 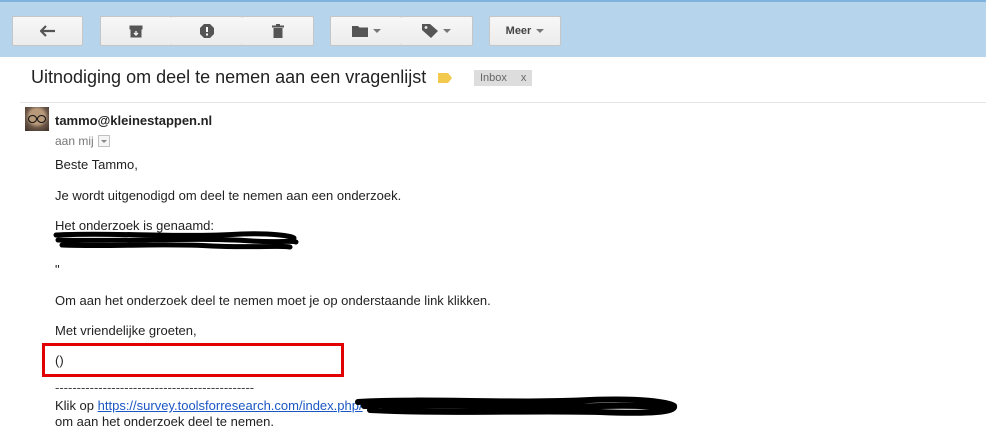 I want to click on label-chip-inbox: Inbox x, so click(x=503, y=78).